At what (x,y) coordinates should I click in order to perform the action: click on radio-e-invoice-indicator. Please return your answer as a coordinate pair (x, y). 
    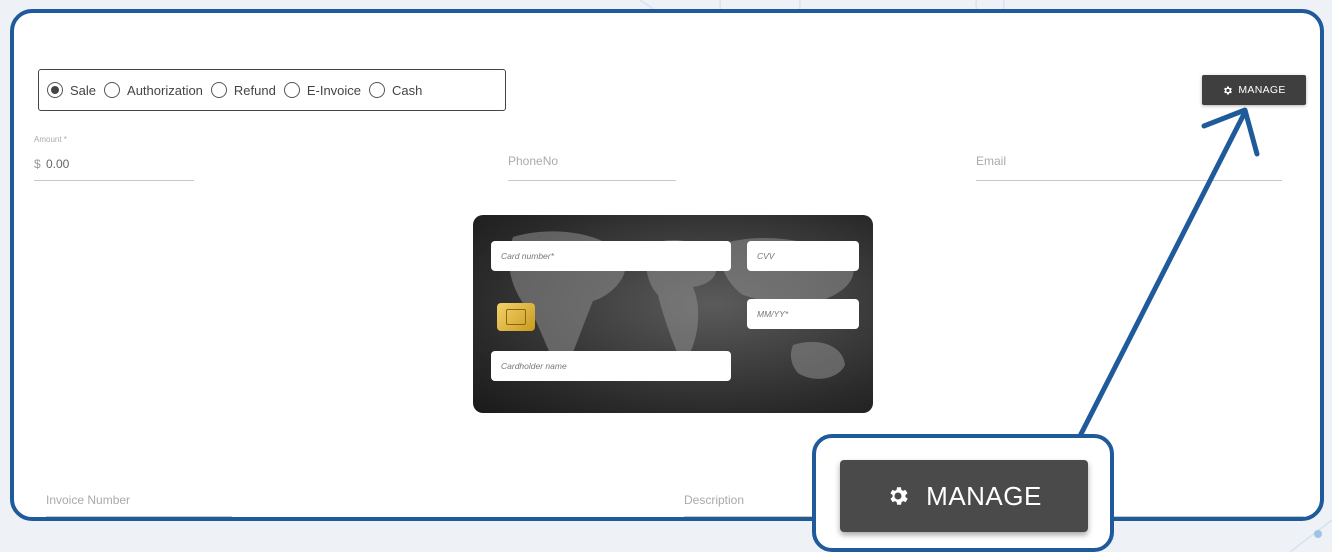
    Looking at the image, I should click on (291, 90).